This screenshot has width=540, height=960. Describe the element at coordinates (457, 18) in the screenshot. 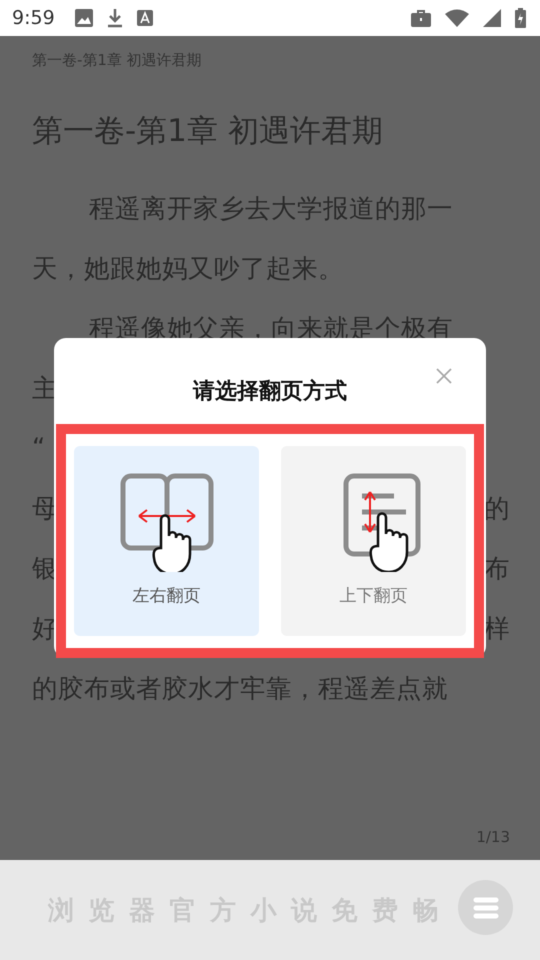

I see `wifi-icon` at that location.